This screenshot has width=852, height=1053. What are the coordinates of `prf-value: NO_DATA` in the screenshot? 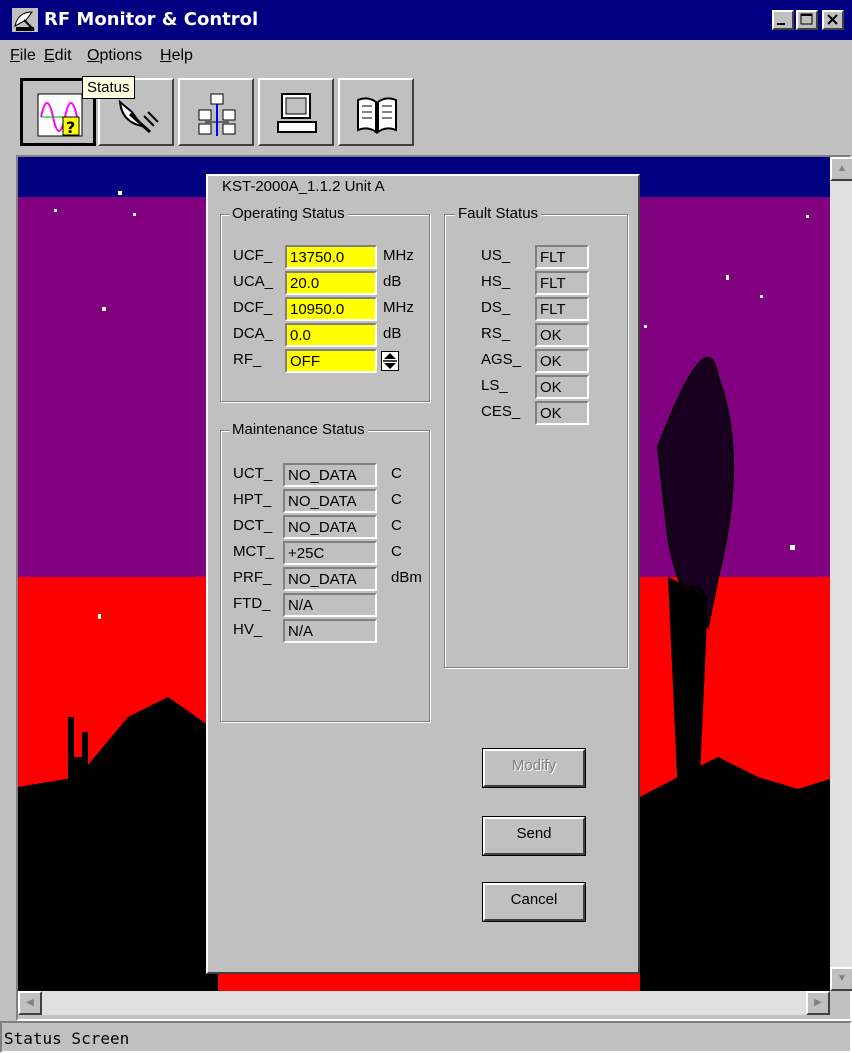 It's located at (330, 579).